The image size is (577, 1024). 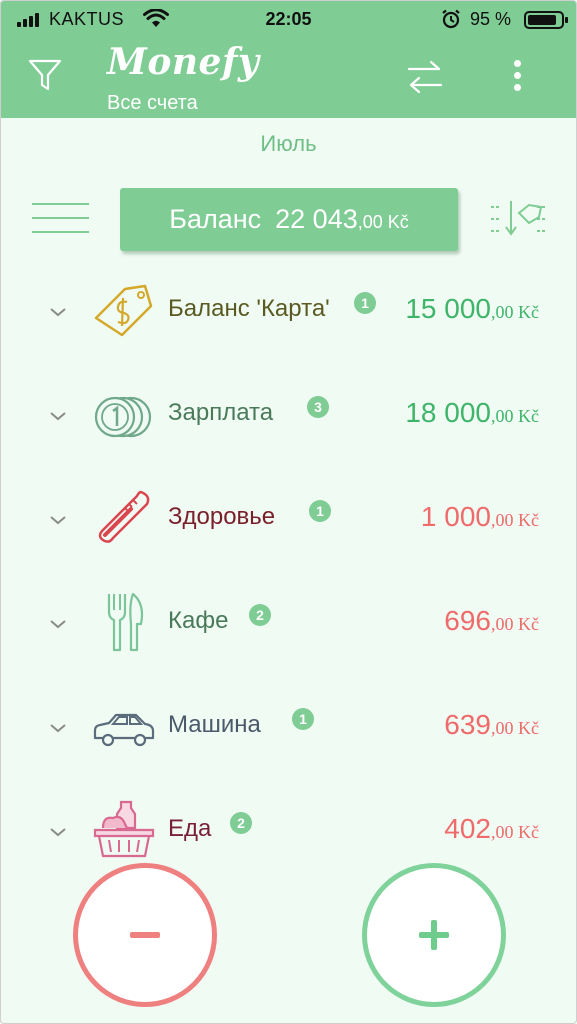 I want to click on transfer-button, so click(x=425, y=77).